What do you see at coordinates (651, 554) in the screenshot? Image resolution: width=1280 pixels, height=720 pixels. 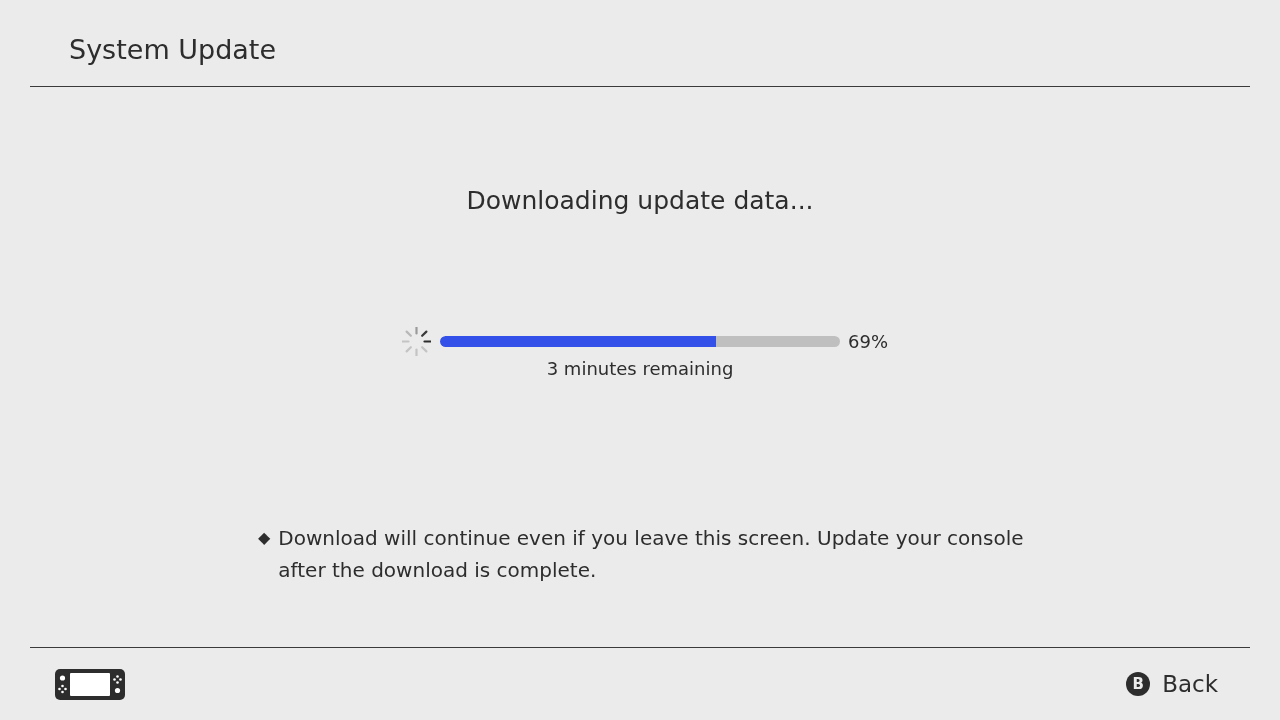 I see `note-text: Download will continue even if you leave this screen. Update your console after the download is complete.` at bounding box center [651, 554].